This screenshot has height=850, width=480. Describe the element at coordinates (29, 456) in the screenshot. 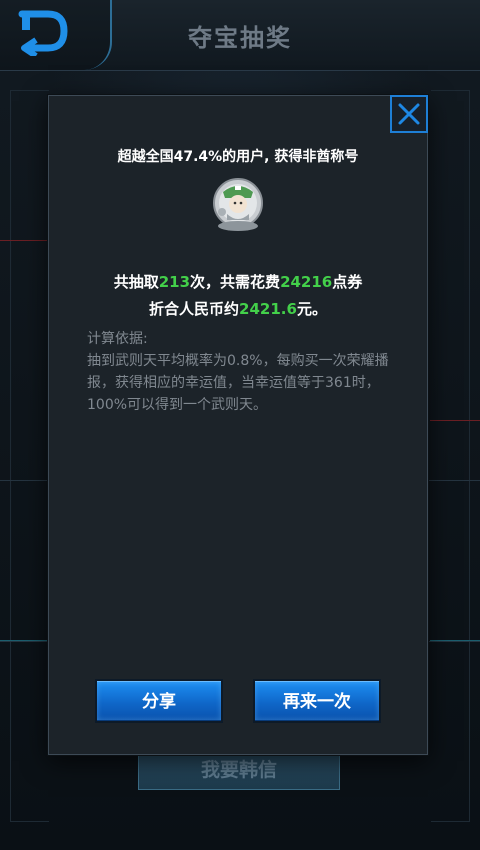

I see `background-frame-left` at that location.